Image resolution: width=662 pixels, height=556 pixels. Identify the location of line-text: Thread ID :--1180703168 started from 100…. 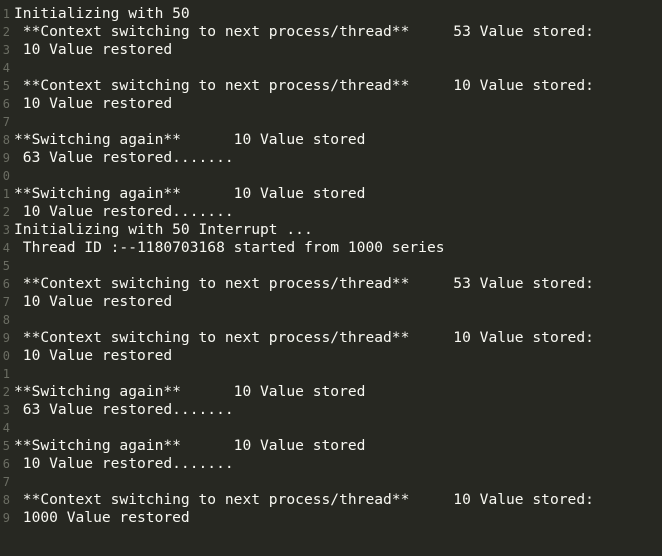
(229, 248).